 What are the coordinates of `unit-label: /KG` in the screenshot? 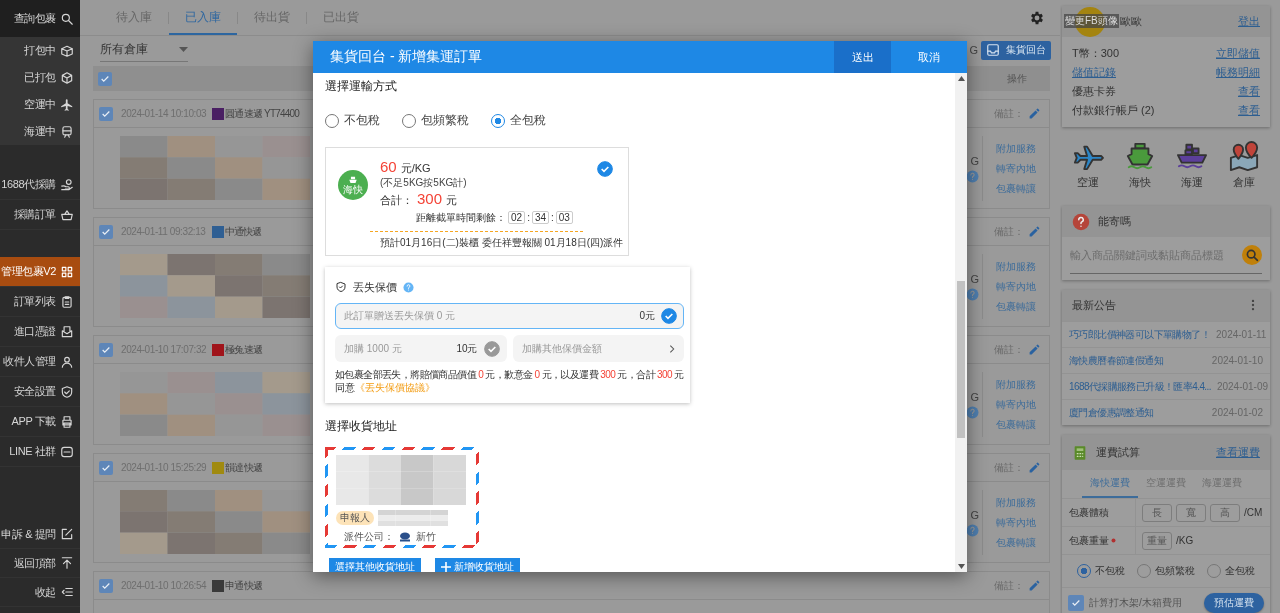 It's located at (1185, 540).